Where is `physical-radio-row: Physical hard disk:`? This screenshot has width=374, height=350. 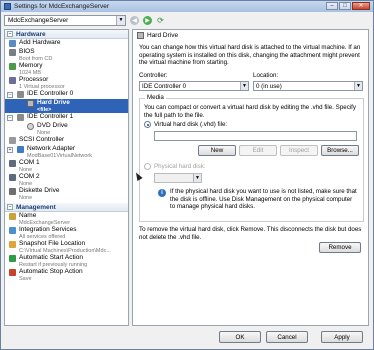 physical-radio-row: Physical hard disk: is located at coordinates (175, 166).